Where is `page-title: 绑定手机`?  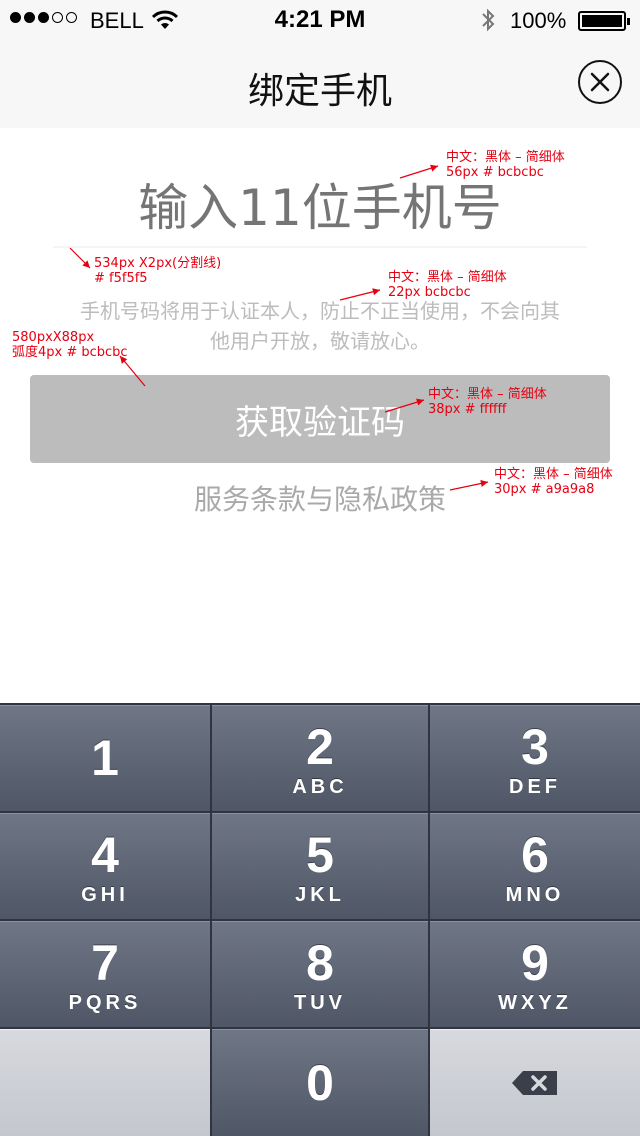
page-title: 绑定手机 is located at coordinates (319, 91).